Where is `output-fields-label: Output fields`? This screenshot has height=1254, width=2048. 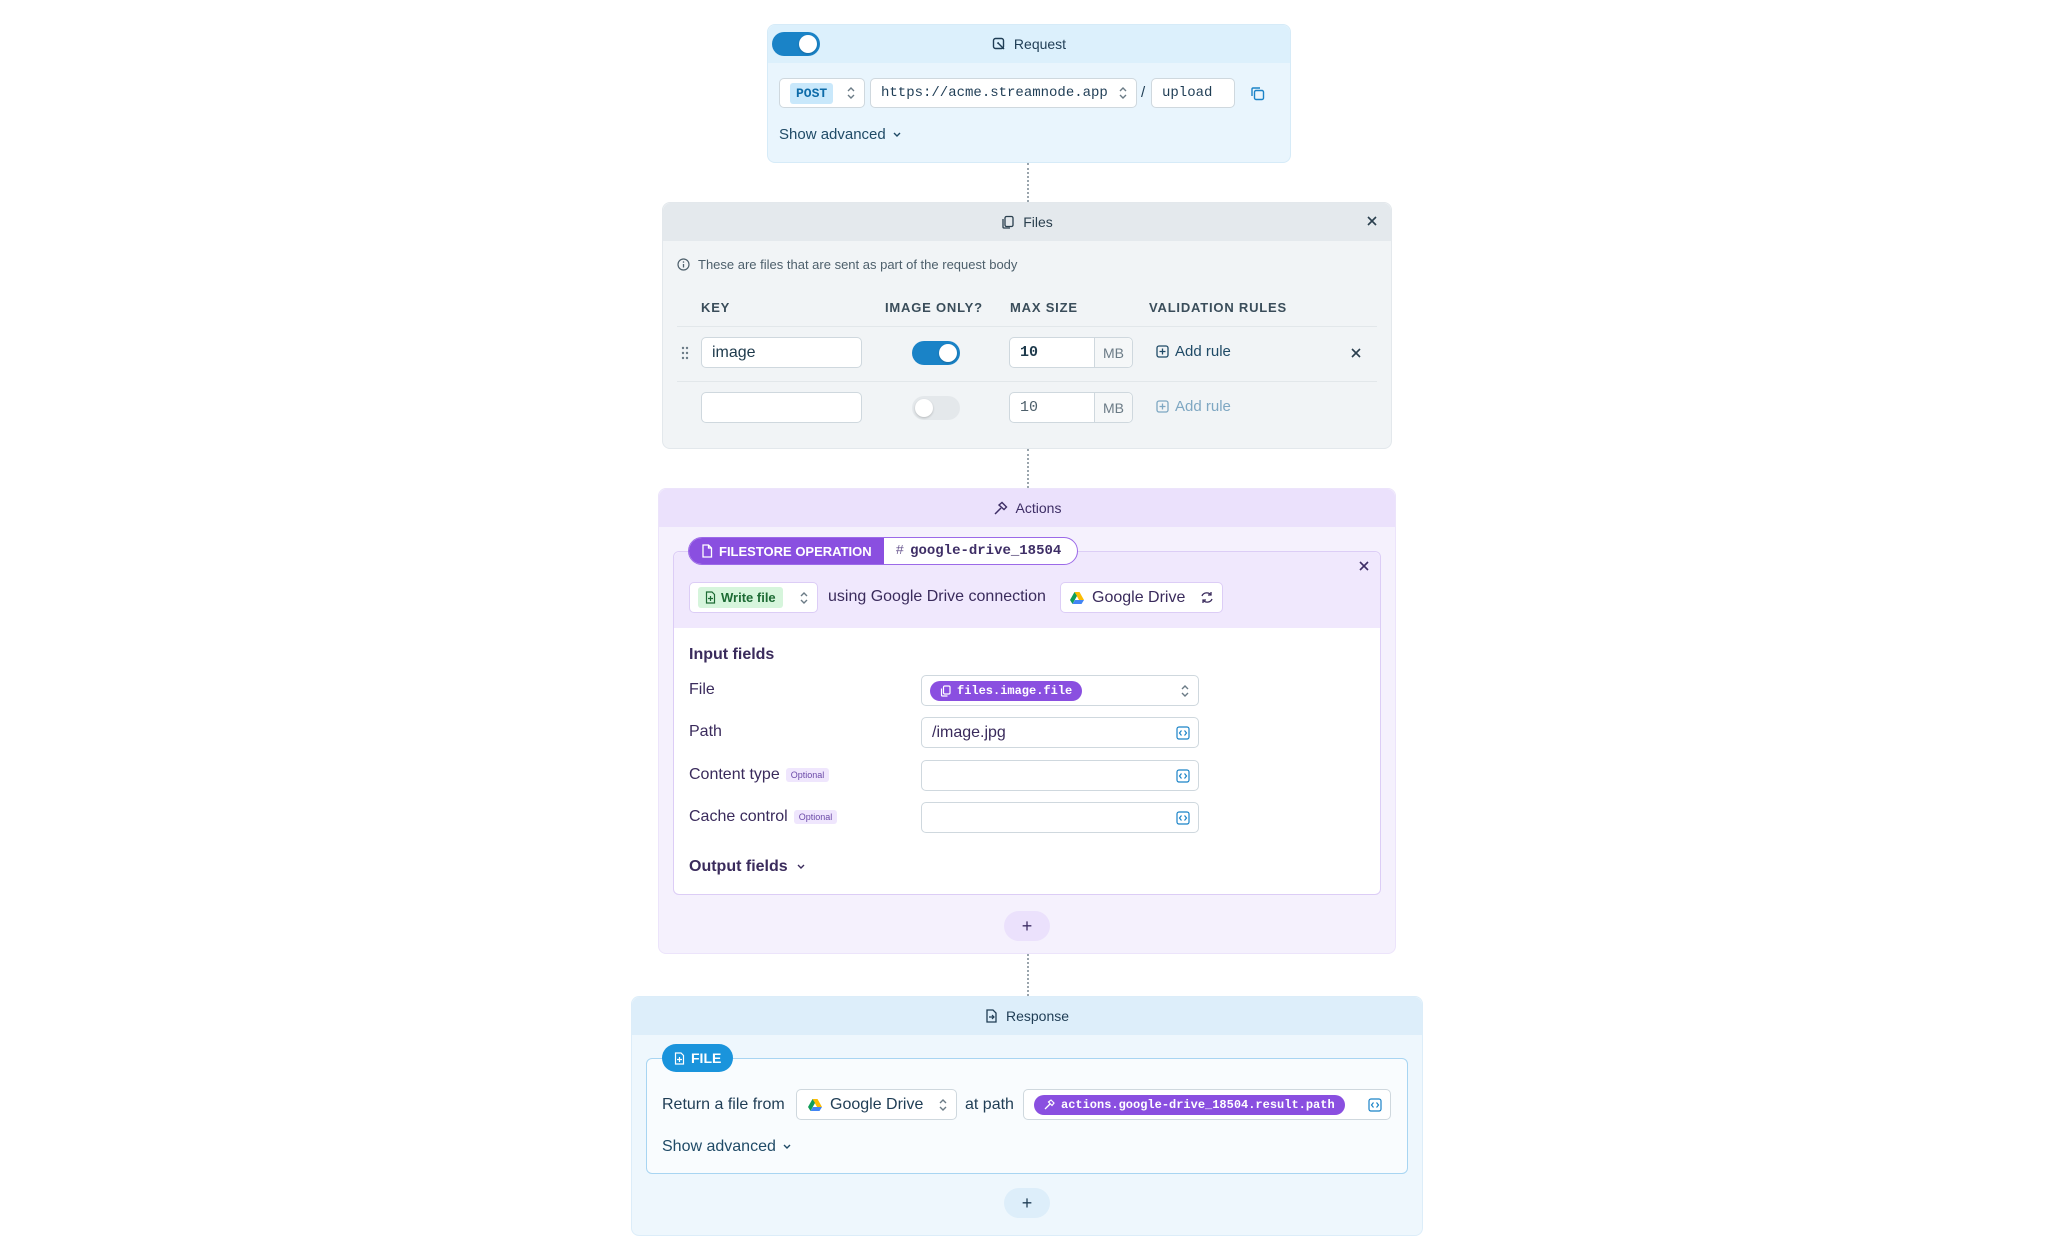 output-fields-label: Output fields is located at coordinates (738, 866).